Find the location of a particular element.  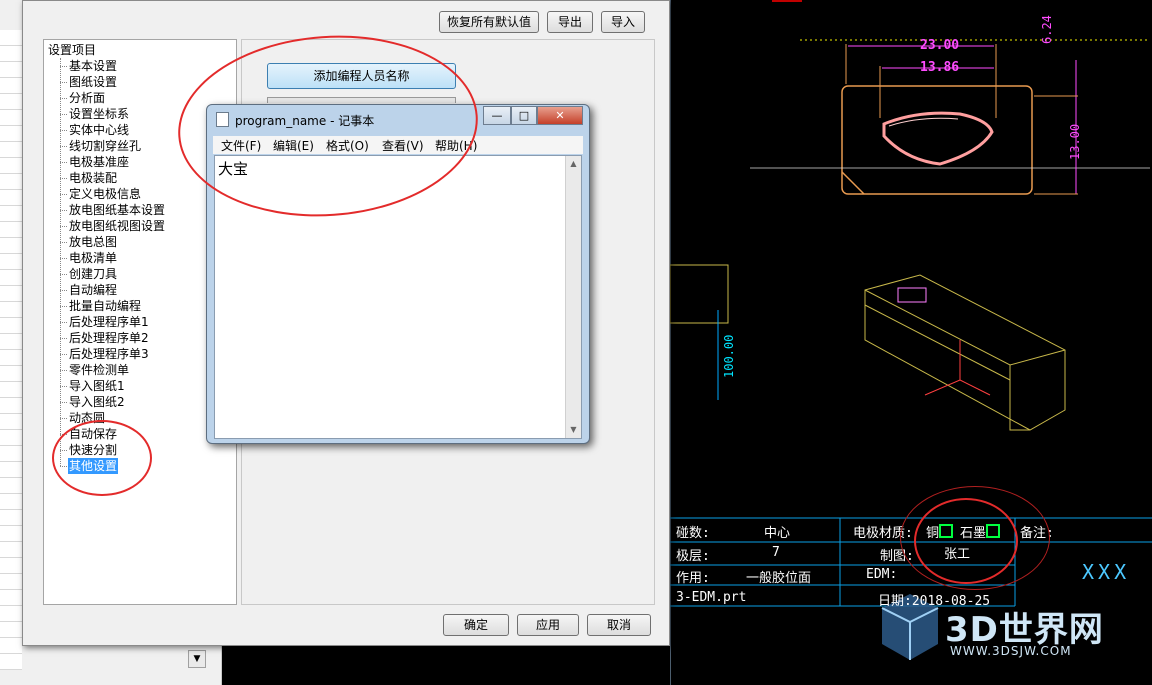

tree-item: 电极装配 is located at coordinates (93, 178).